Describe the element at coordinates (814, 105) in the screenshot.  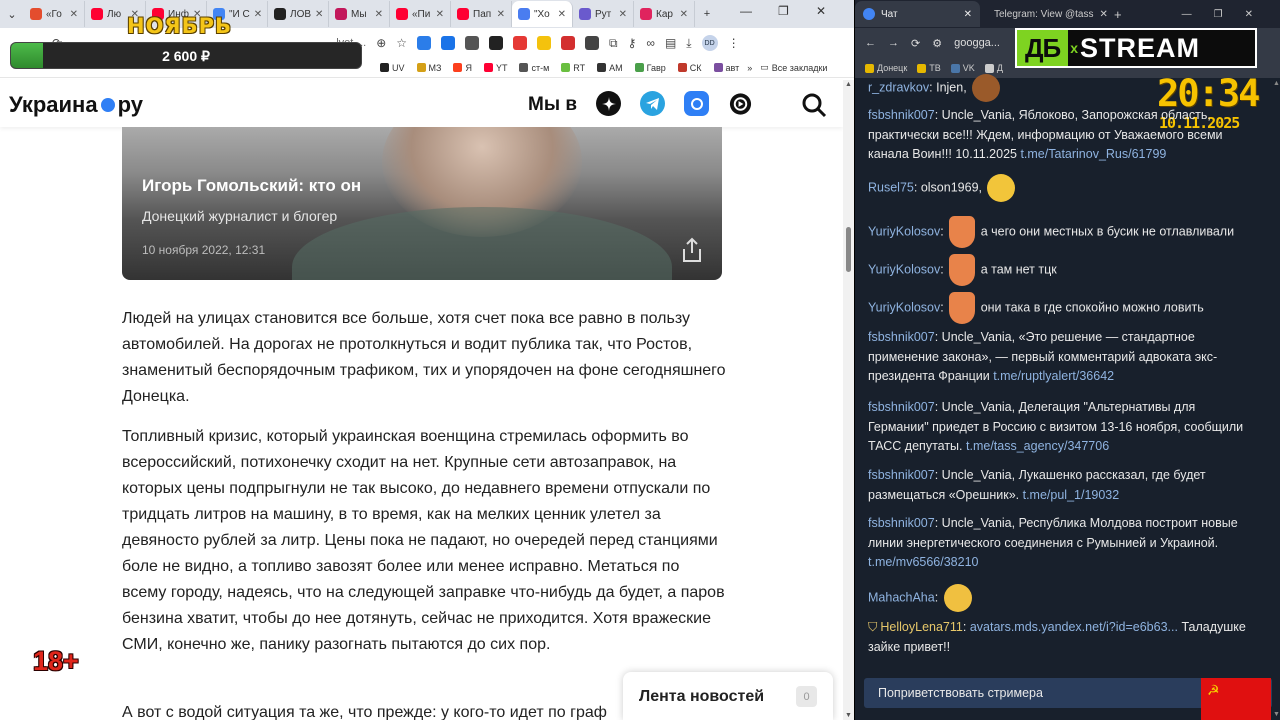
I see `search-icon` at that location.